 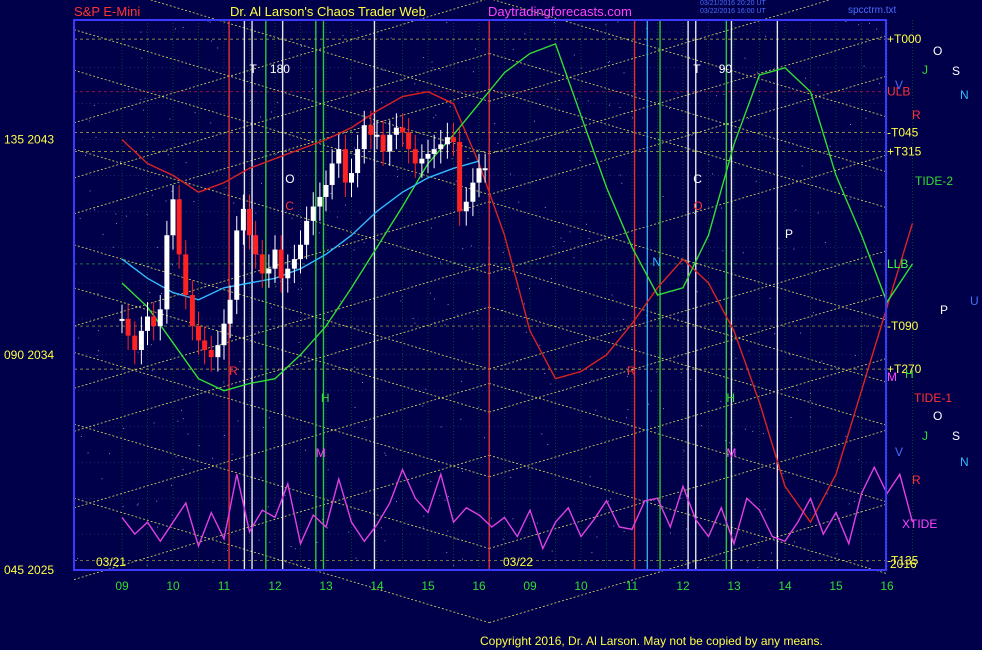 What do you see at coordinates (377, 586) in the screenshot?
I see `x-tick-label-day1: 14` at bounding box center [377, 586].